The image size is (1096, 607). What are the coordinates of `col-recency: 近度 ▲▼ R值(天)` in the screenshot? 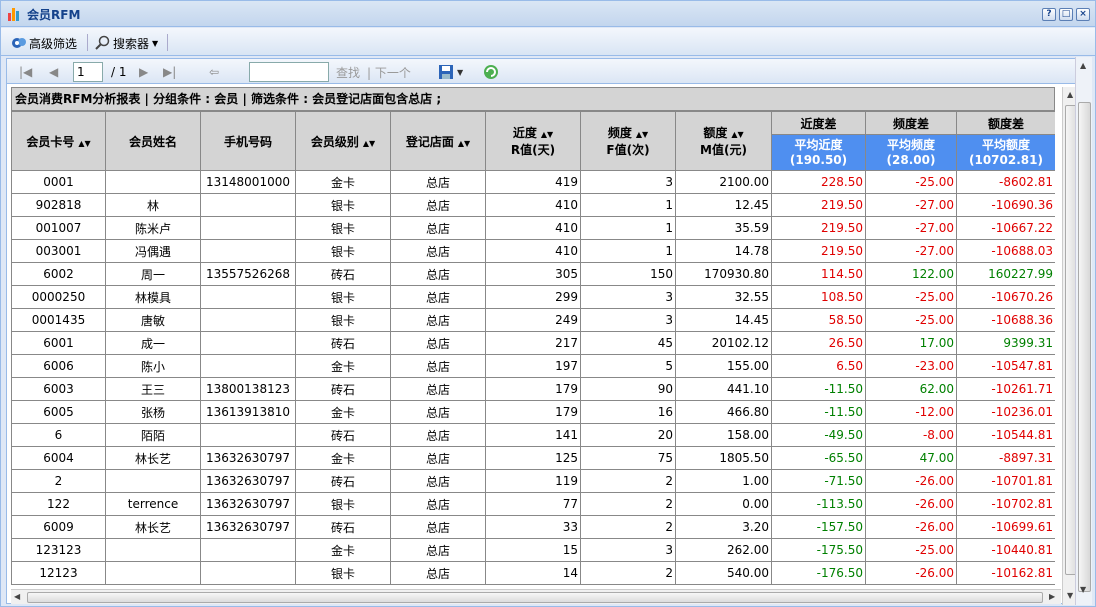 It's located at (533, 141).